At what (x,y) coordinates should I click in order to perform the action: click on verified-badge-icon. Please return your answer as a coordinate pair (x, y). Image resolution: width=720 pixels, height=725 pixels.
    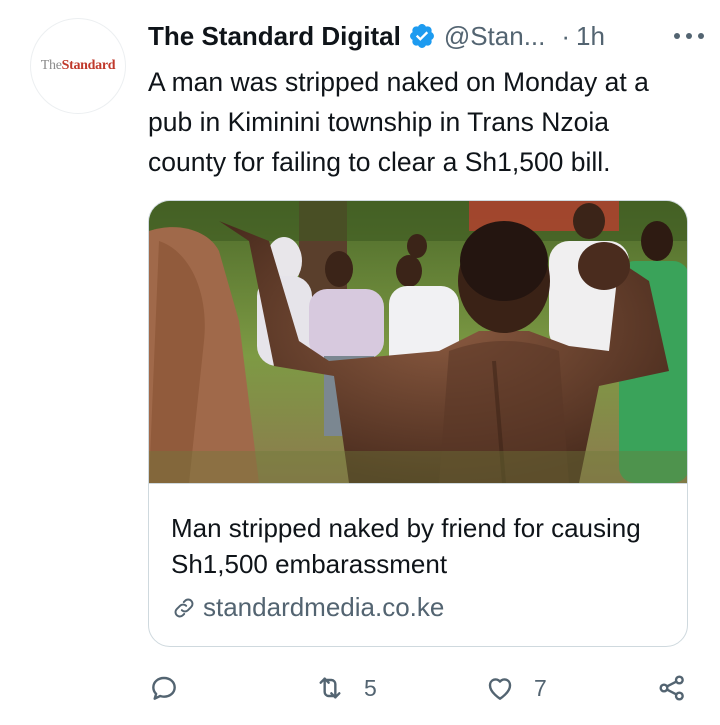
    Looking at the image, I should click on (421, 36).